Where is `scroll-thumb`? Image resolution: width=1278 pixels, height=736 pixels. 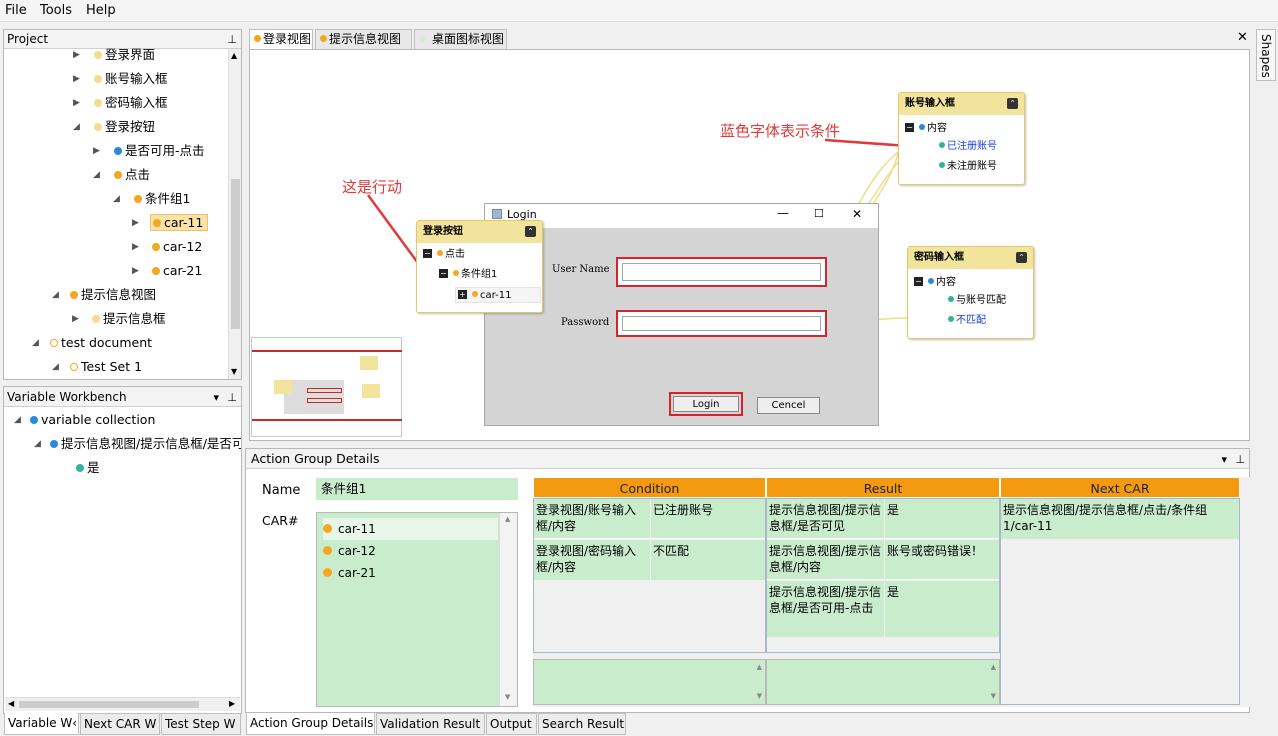
scroll-thumb is located at coordinates (235, 254).